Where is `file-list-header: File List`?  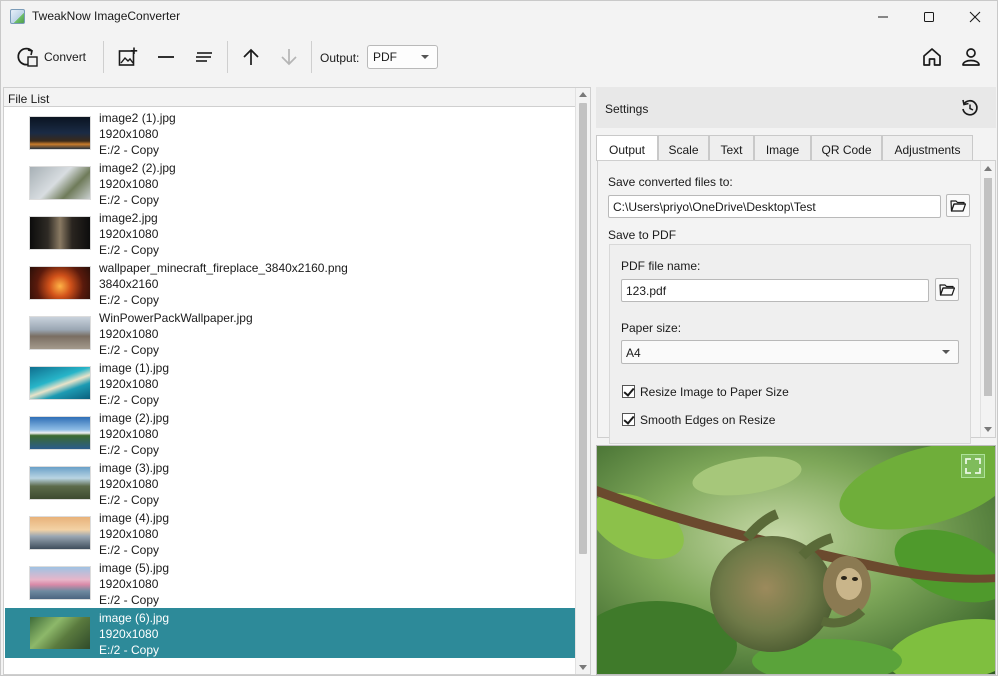 file-list-header: File List is located at coordinates (290, 97).